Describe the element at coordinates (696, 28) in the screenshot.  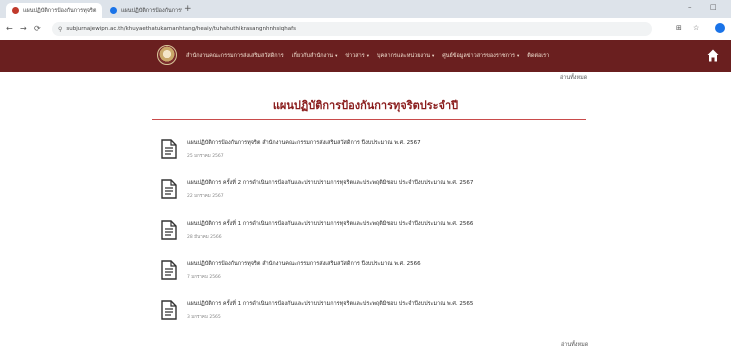
I see `bookmark-star-icon: ☆` at that location.